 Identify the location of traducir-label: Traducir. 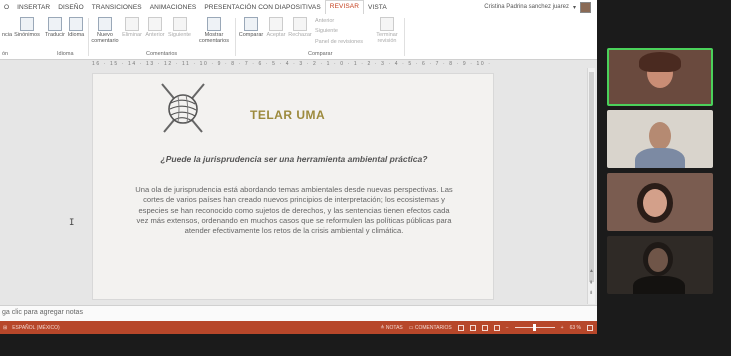
(55, 35).